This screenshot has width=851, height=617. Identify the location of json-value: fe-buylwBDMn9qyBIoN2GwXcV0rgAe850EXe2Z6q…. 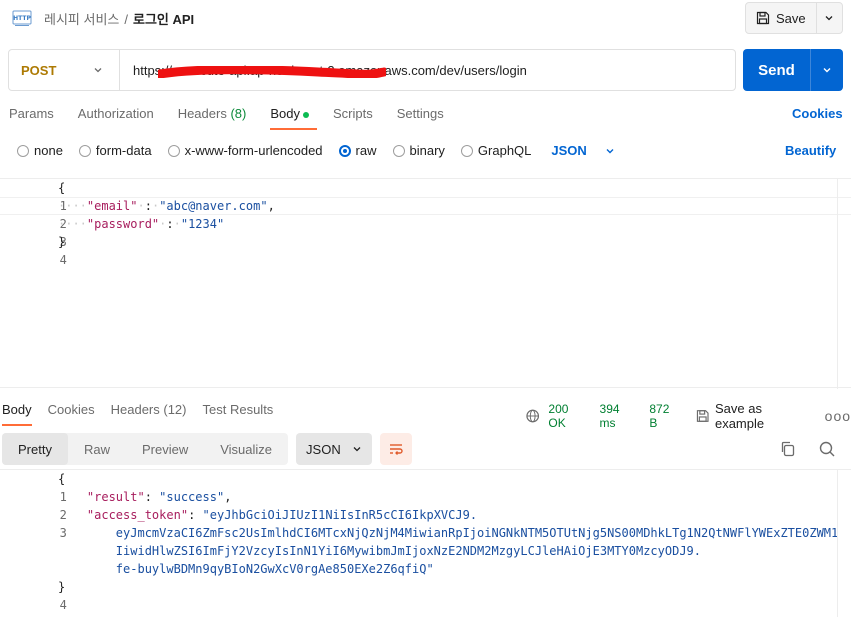
(274, 569).